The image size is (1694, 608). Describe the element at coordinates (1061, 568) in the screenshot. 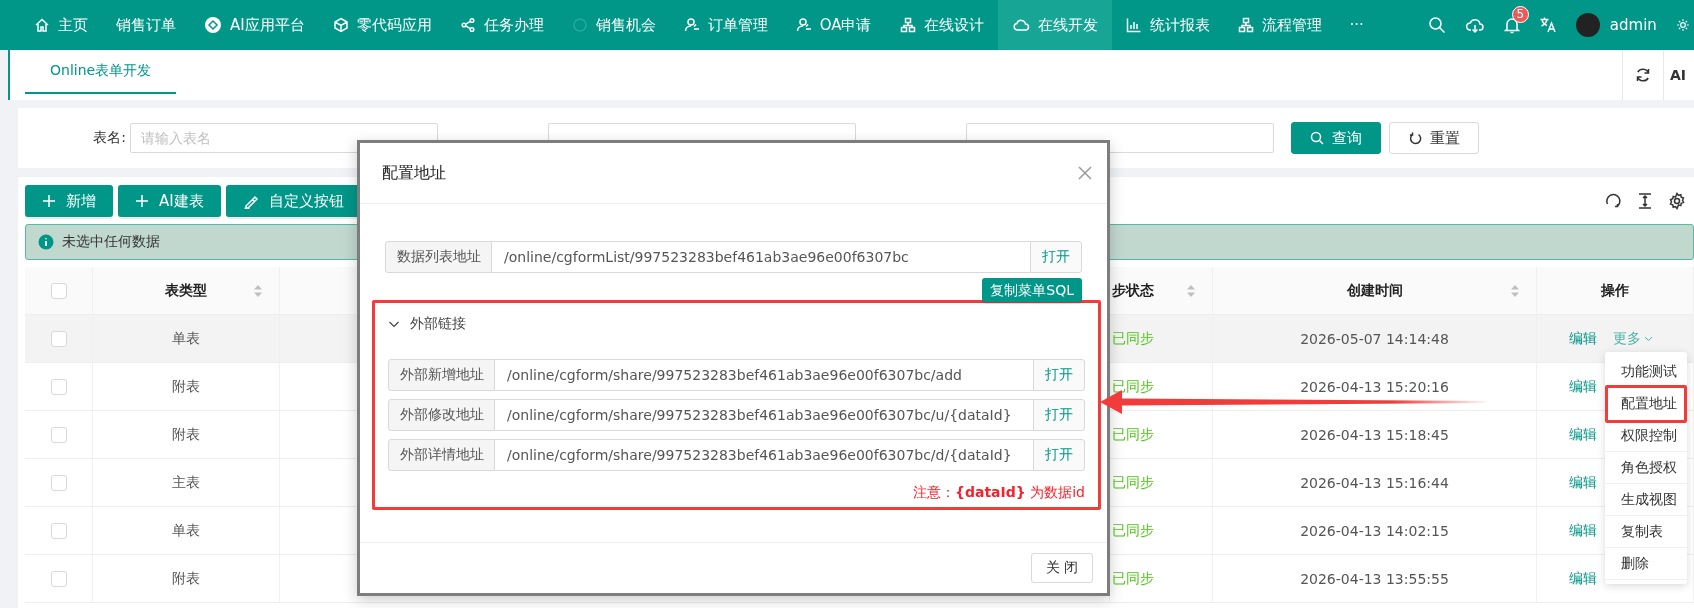

I see `close-button: 关 闭` at that location.